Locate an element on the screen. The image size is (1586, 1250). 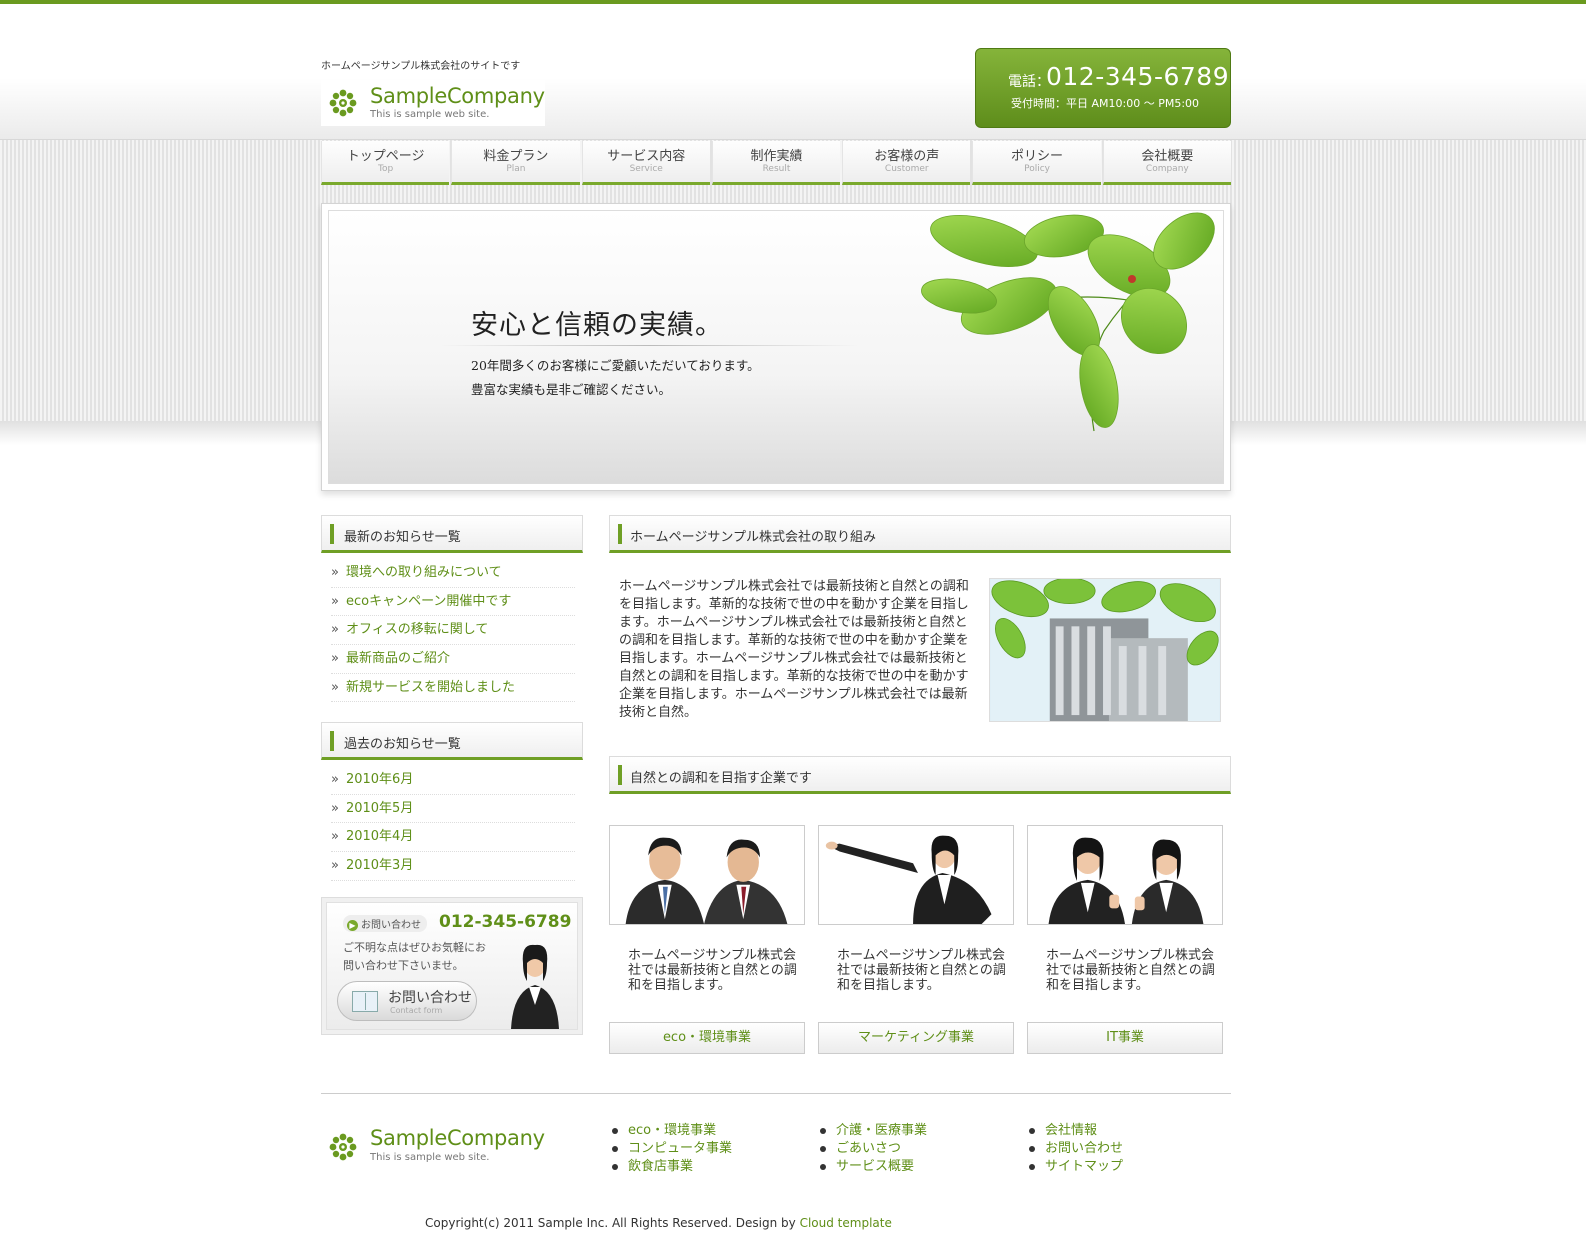
phone-label: 電話： is located at coordinates (1029, 82).